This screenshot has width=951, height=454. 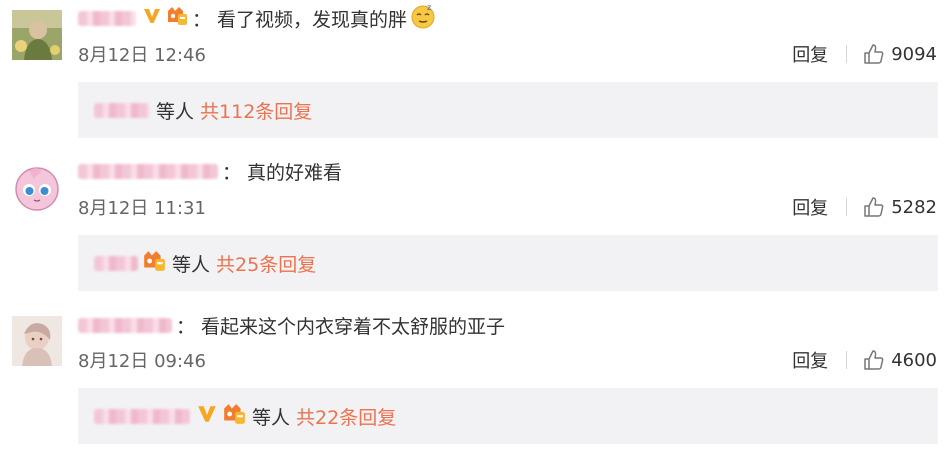 What do you see at coordinates (142, 55) in the screenshot?
I see `comment-time: 8月12日 12:46` at bounding box center [142, 55].